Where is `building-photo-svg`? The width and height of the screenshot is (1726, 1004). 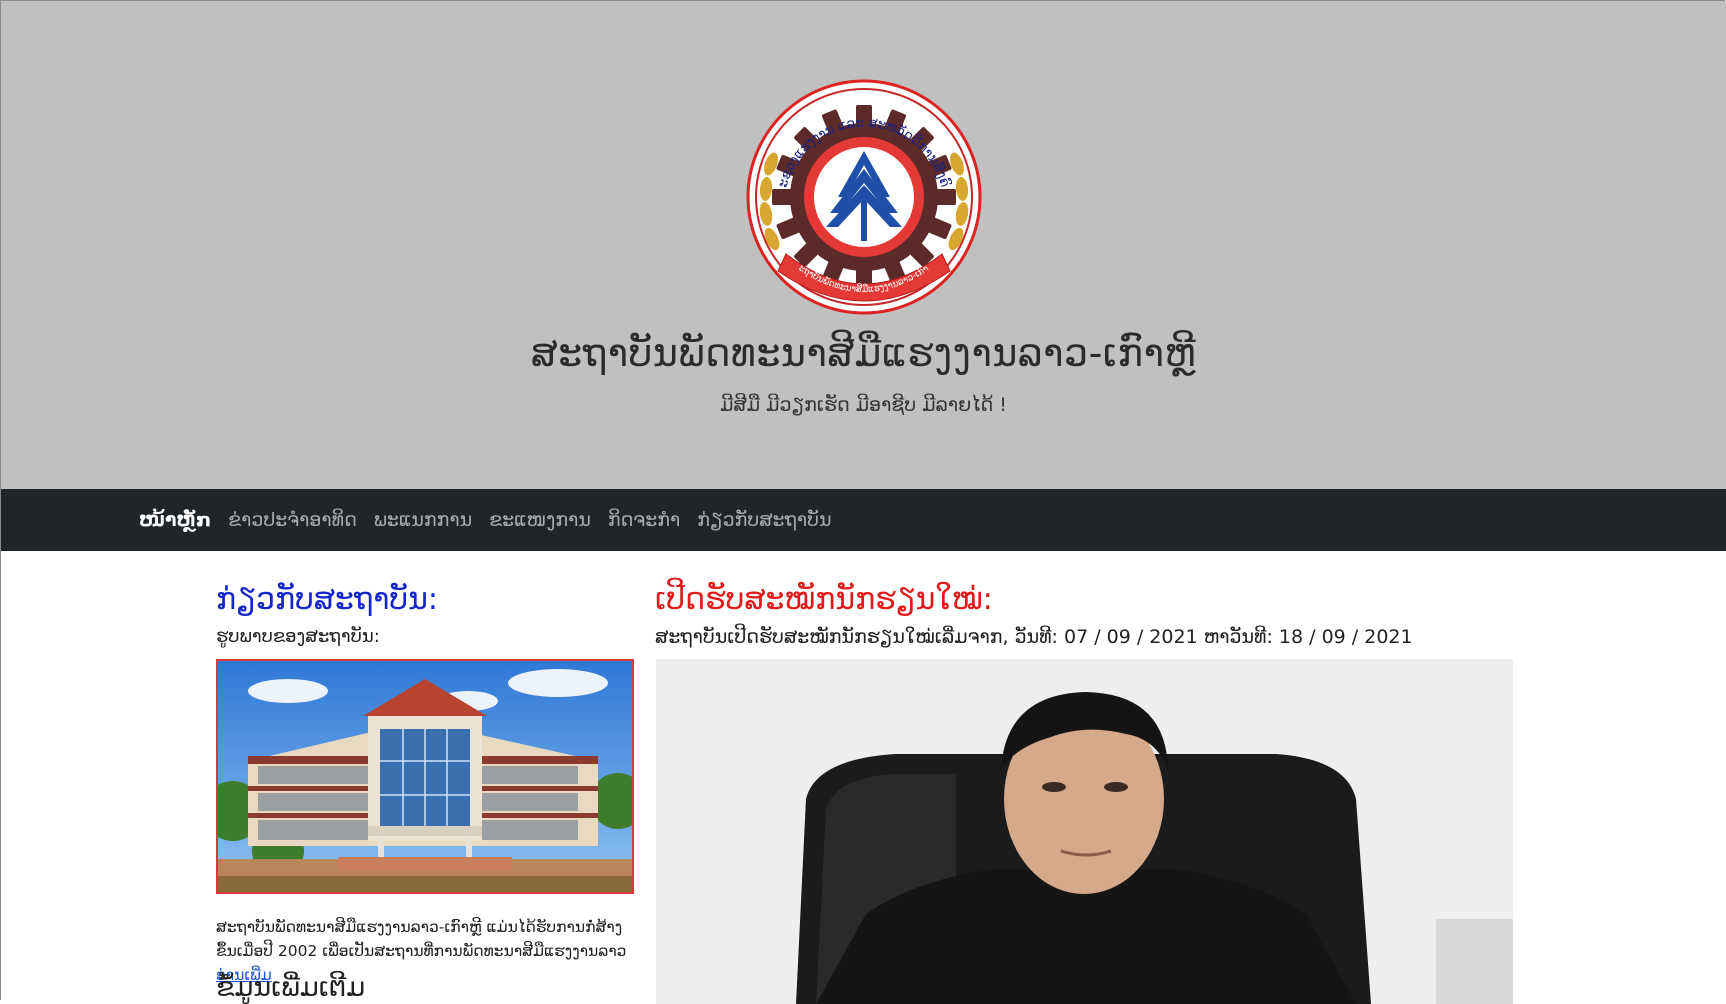
building-photo-svg is located at coordinates (425, 776).